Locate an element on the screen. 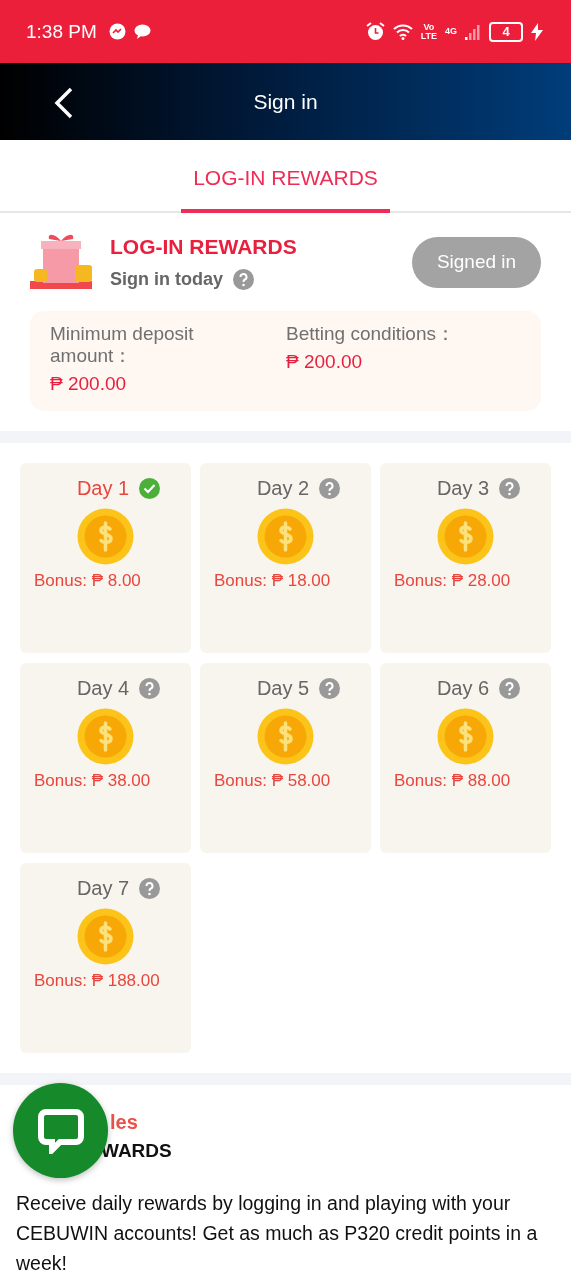  battery-level: 4 is located at coordinates (506, 31).